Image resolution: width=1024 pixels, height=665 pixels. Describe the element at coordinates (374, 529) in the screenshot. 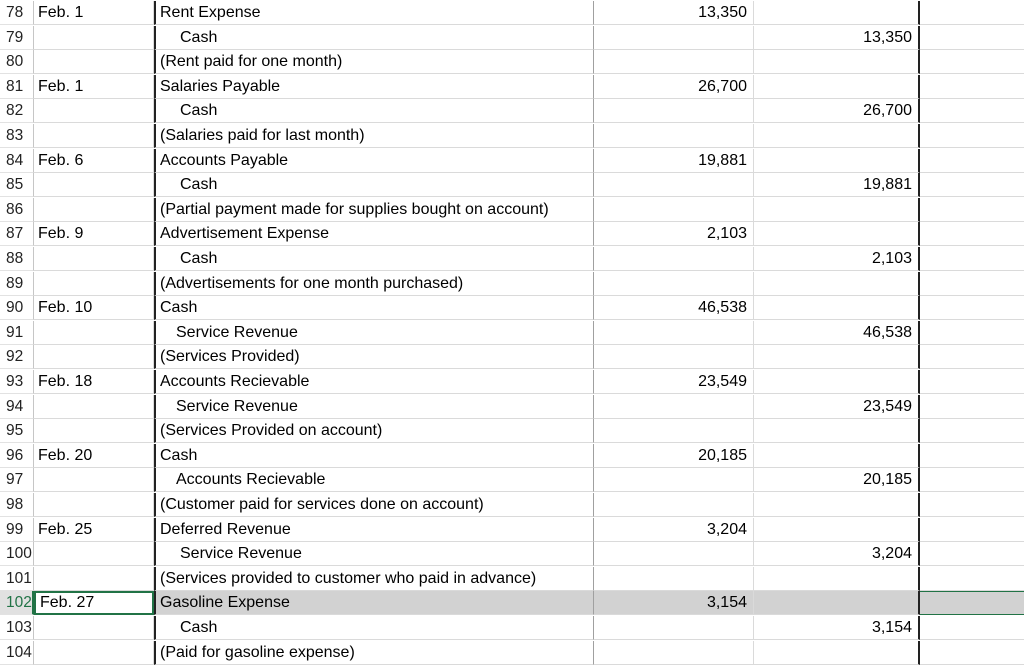

I see `description-cell: Deferred Revenue` at that location.